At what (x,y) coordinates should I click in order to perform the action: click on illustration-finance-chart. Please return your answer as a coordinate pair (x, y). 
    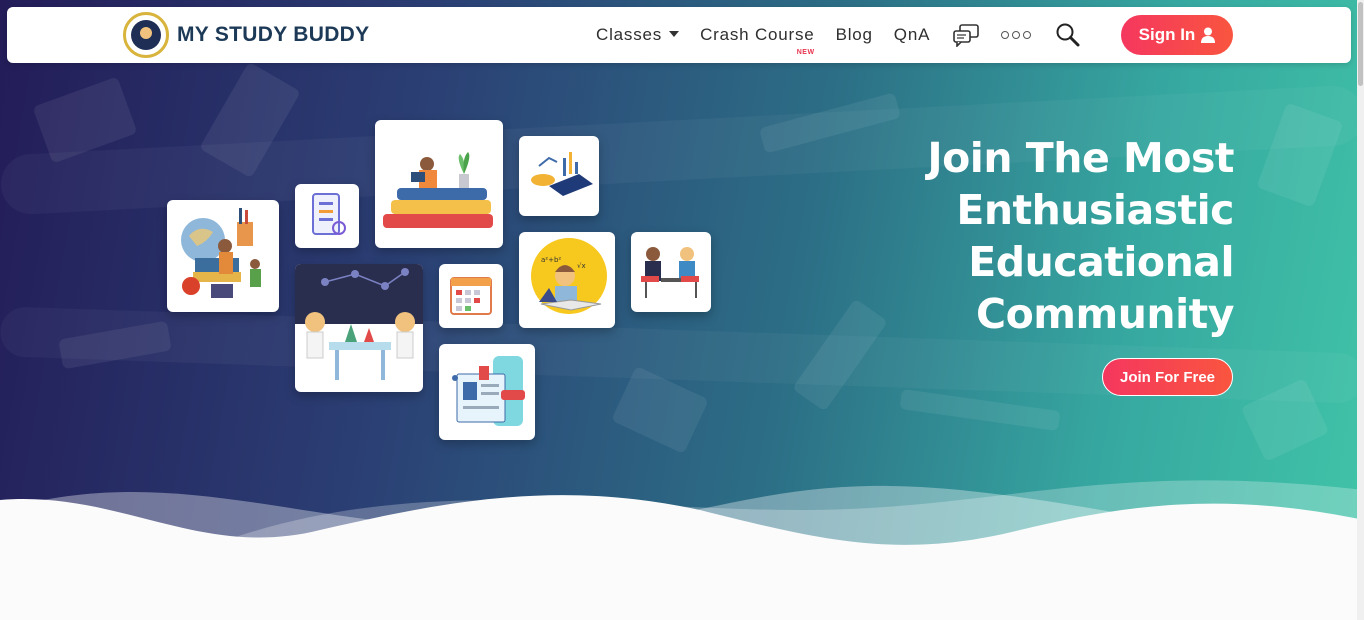
    Looking at the image, I should click on (559, 176).